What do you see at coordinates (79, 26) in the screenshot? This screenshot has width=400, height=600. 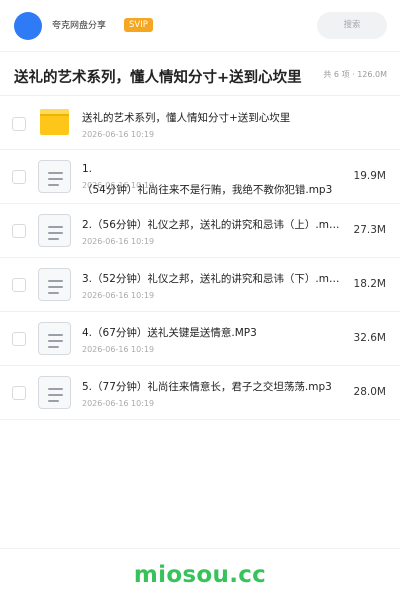 I see `share-source-label: 夸克网盘分享` at bounding box center [79, 26].